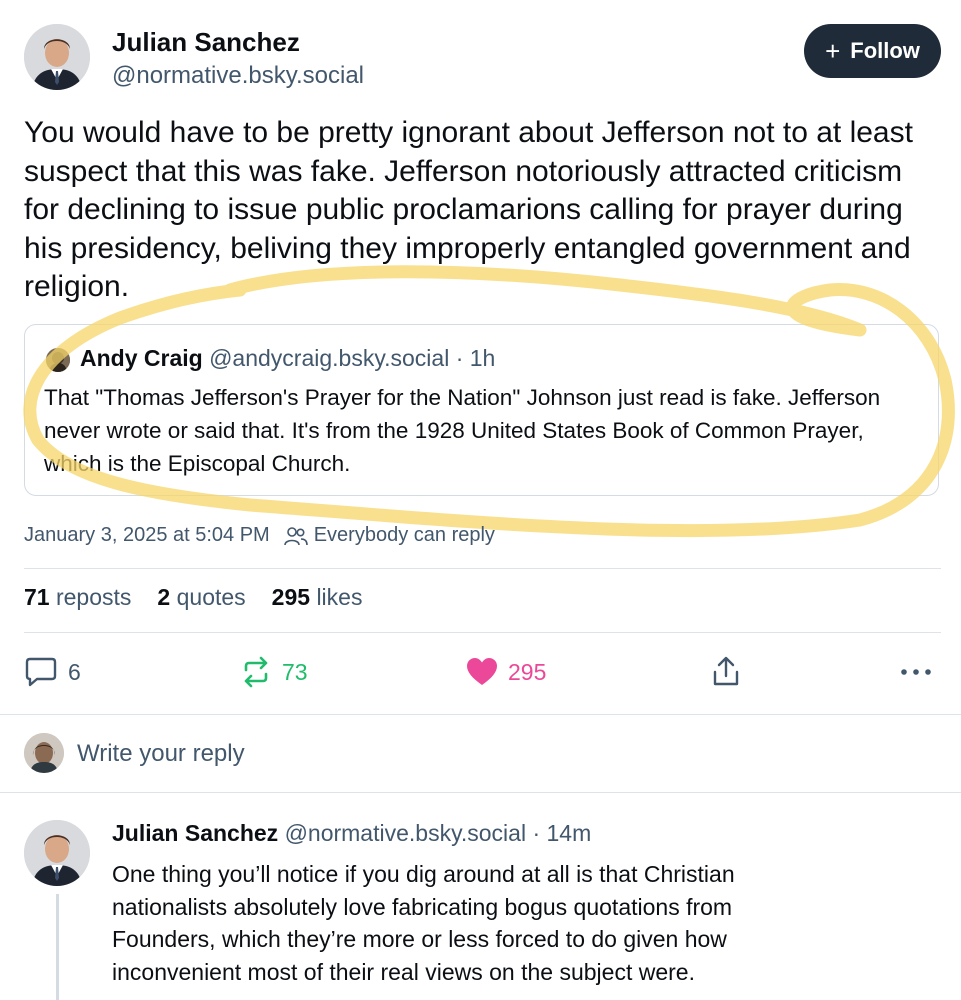 Image resolution: width=961 pixels, height=1000 pixels. I want to click on quote-avatar-image, so click(58, 360).